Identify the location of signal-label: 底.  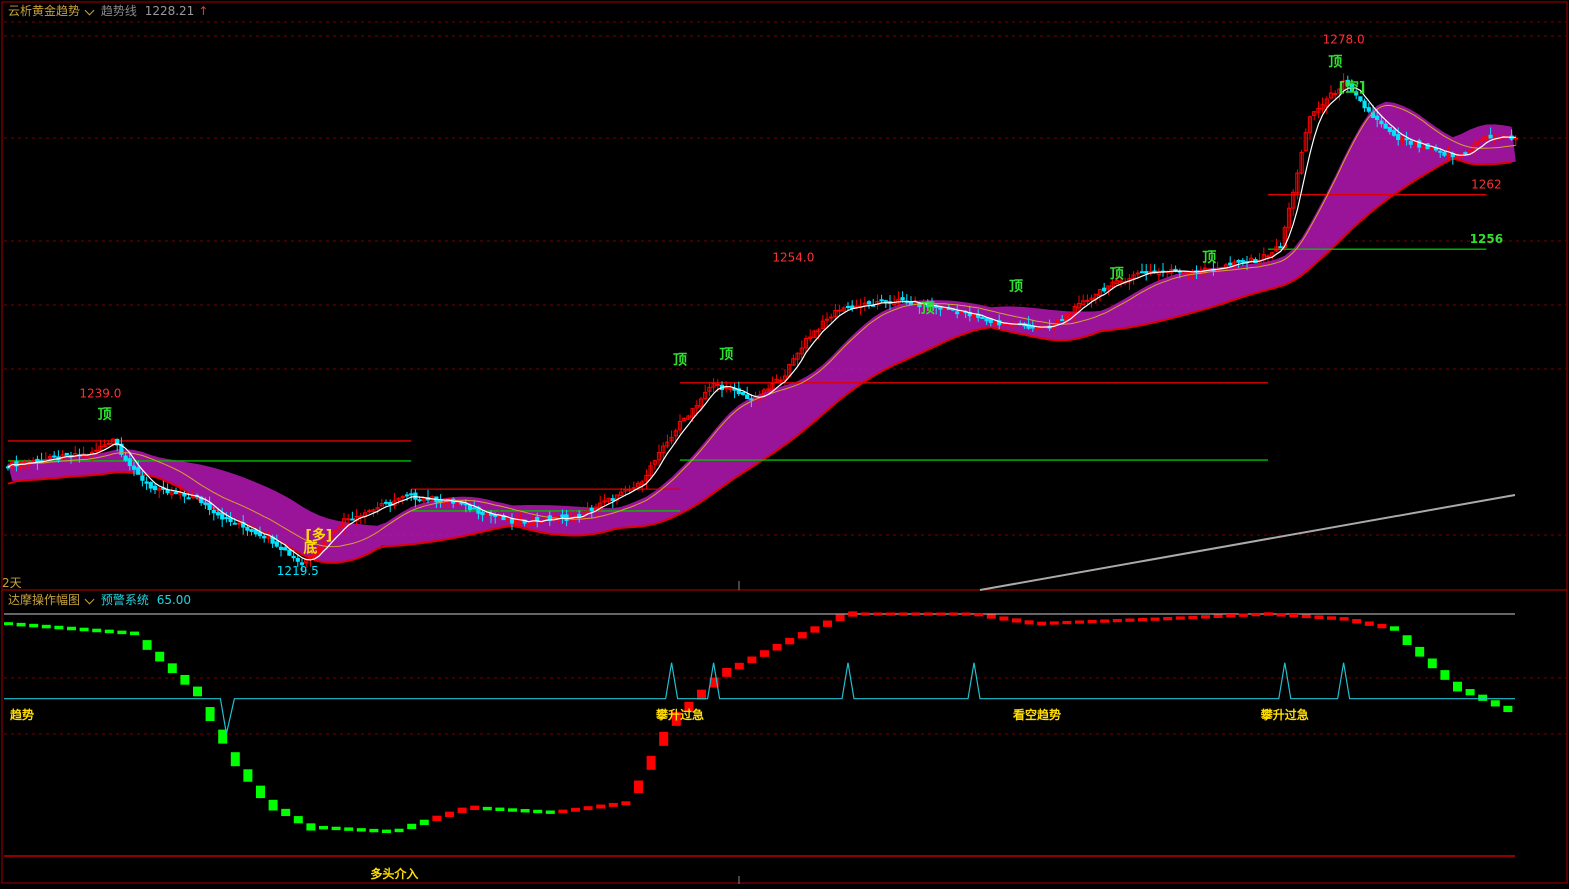
(310, 548).